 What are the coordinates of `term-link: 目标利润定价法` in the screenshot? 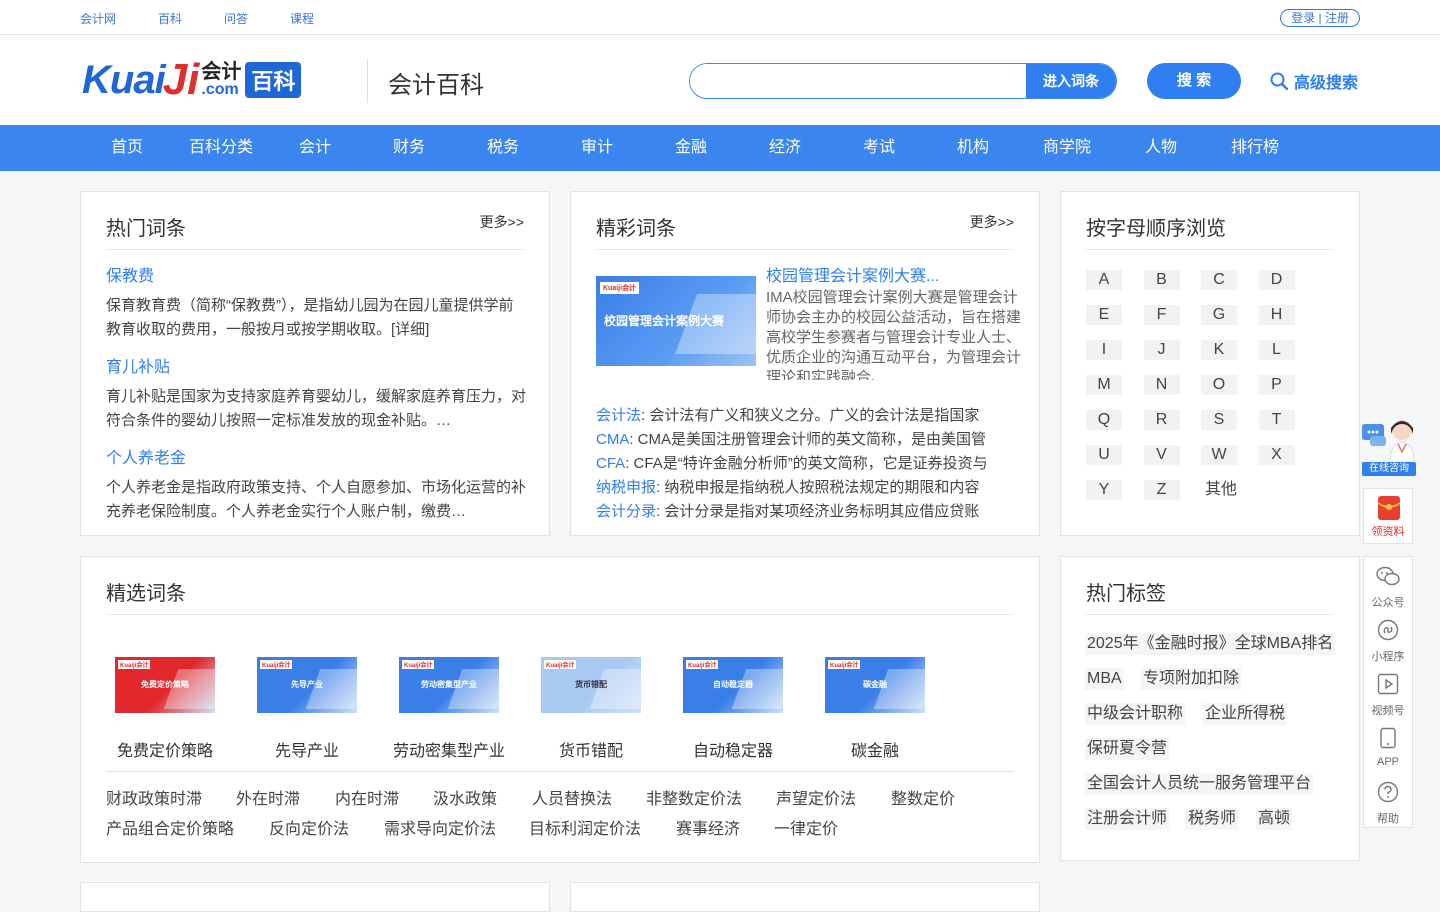 It's located at (585, 827).